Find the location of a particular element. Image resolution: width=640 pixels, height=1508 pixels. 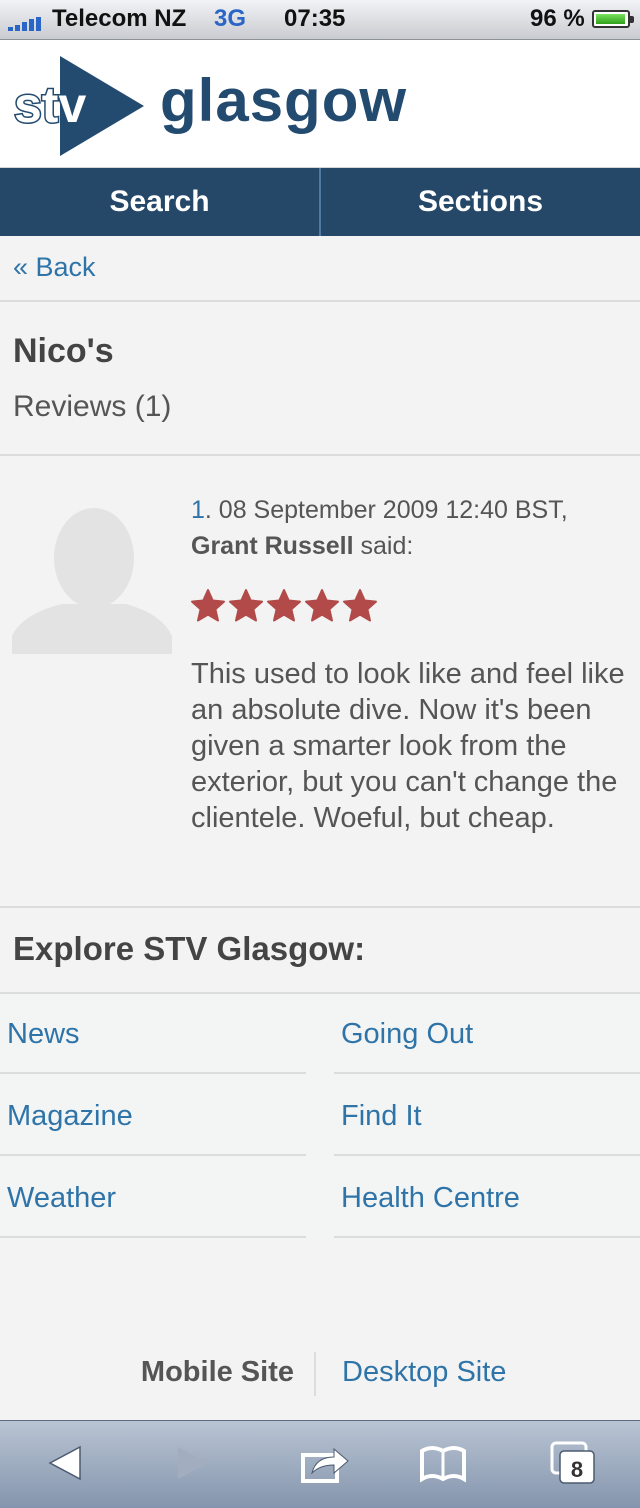

link-health-centre: Health Centre is located at coordinates (487, 1198).